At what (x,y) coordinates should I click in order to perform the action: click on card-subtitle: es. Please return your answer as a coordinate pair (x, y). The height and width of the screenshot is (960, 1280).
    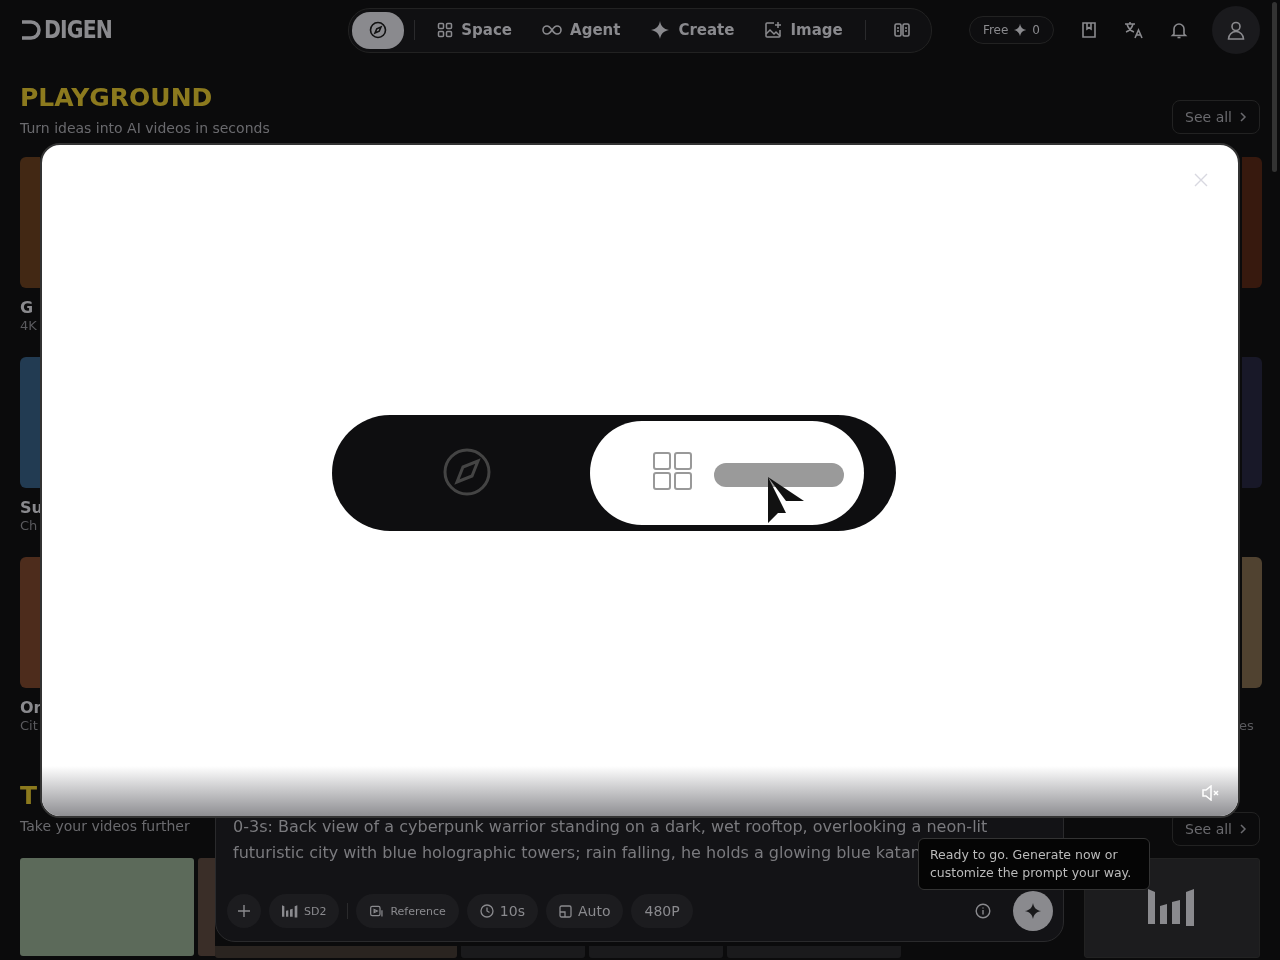
    Looking at the image, I should click on (1247, 726).